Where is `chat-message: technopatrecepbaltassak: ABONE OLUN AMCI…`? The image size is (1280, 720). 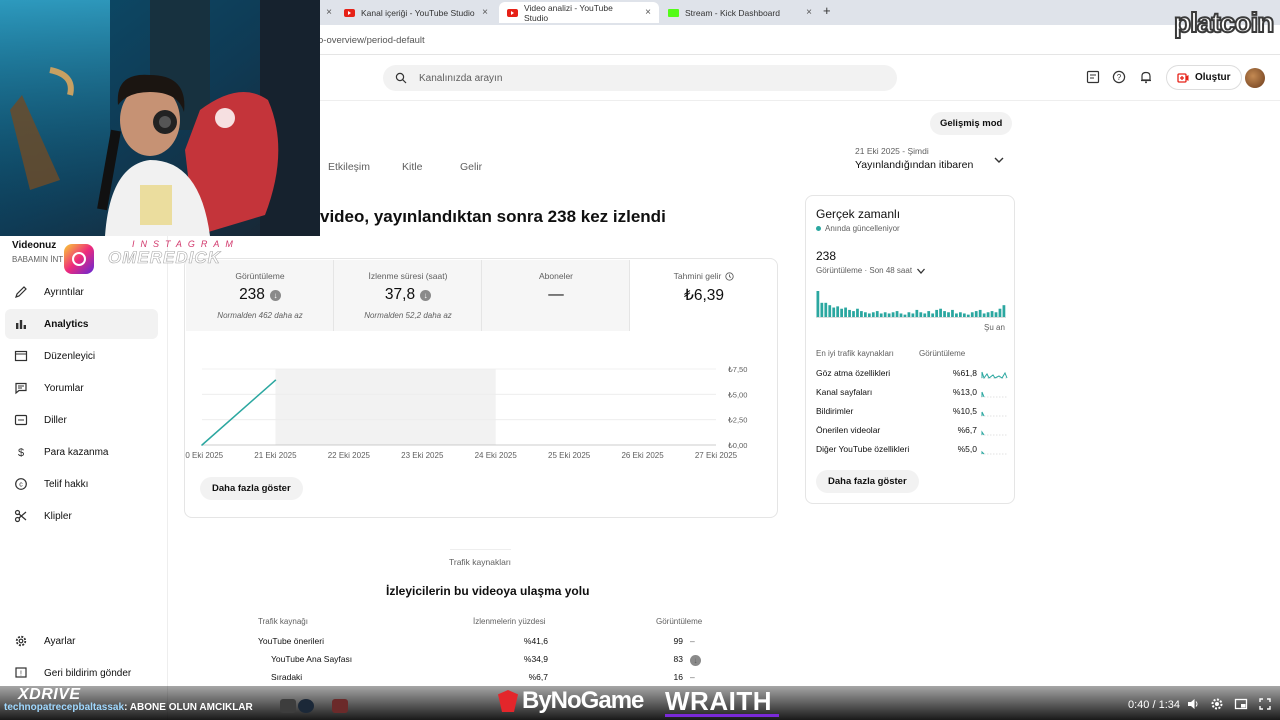 chat-message: technopatrecepbaltassak: ABONE OLUN AMCI… is located at coordinates (128, 707).